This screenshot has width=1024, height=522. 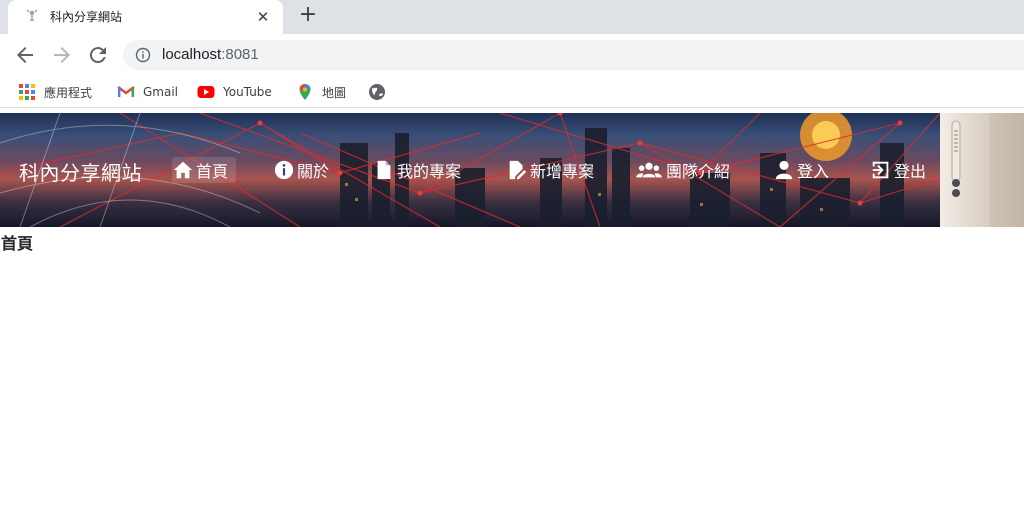 What do you see at coordinates (68, 92) in the screenshot?
I see `bookmark-label: 應用程式` at bounding box center [68, 92].